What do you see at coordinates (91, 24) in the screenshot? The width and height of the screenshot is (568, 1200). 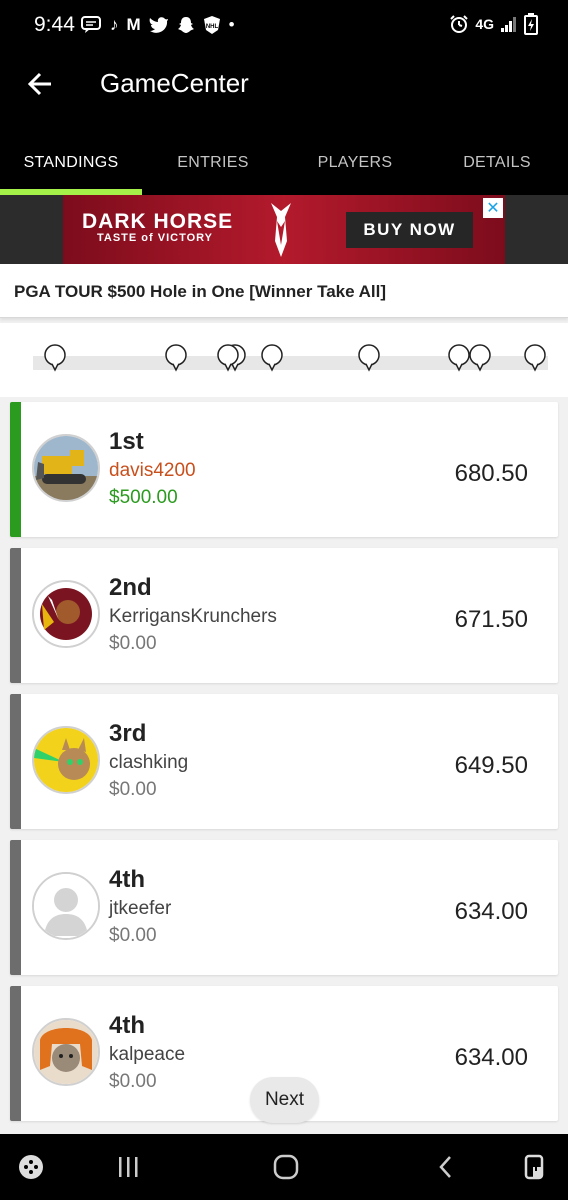 I see `message-icon` at bounding box center [91, 24].